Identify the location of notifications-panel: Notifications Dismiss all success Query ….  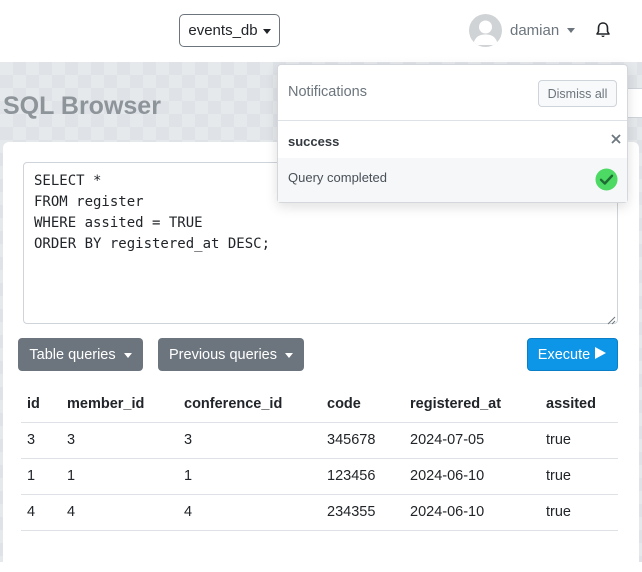
(452, 133).